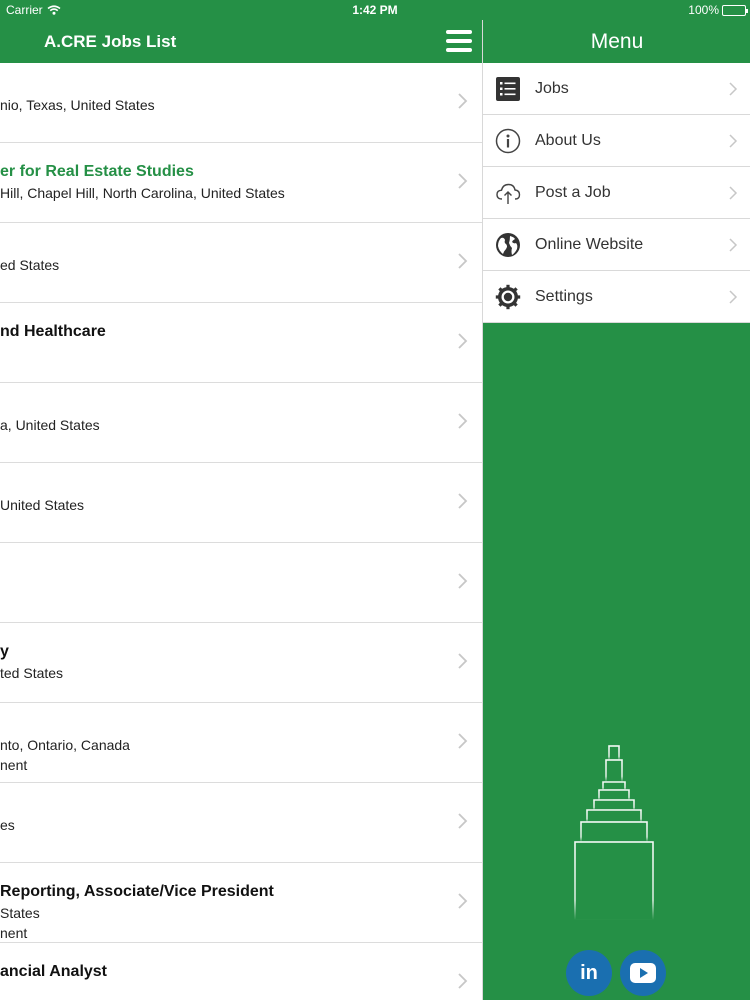 This screenshot has height=1000, width=750. What do you see at coordinates (137, 891) in the screenshot?
I see `job-title: Reporting, Associate/Vice President` at bounding box center [137, 891].